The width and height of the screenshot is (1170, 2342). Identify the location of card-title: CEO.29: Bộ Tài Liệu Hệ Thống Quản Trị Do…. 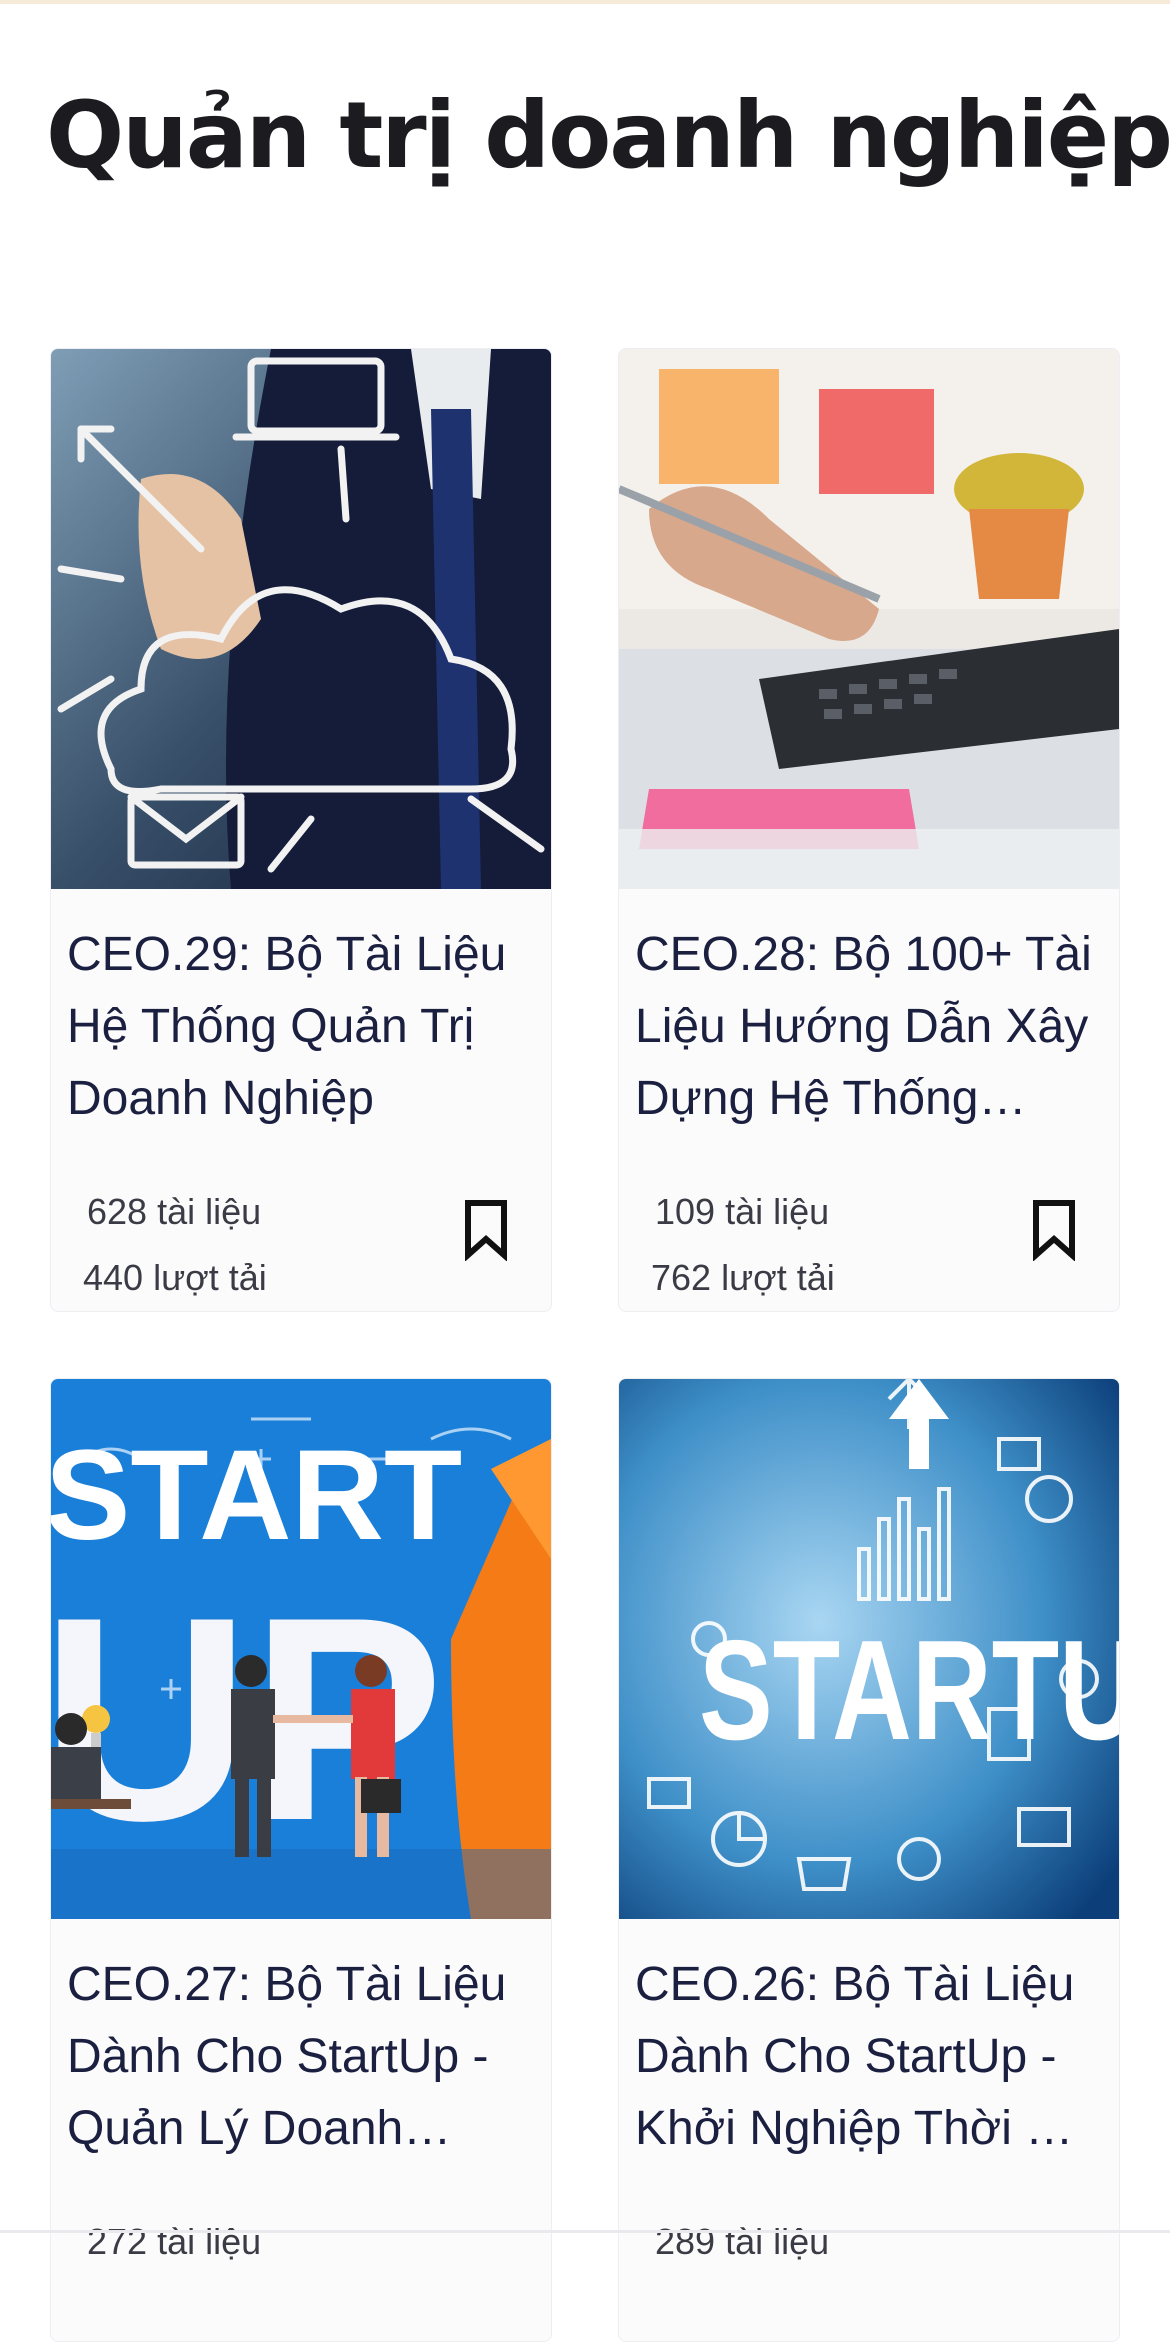
(302, 1027).